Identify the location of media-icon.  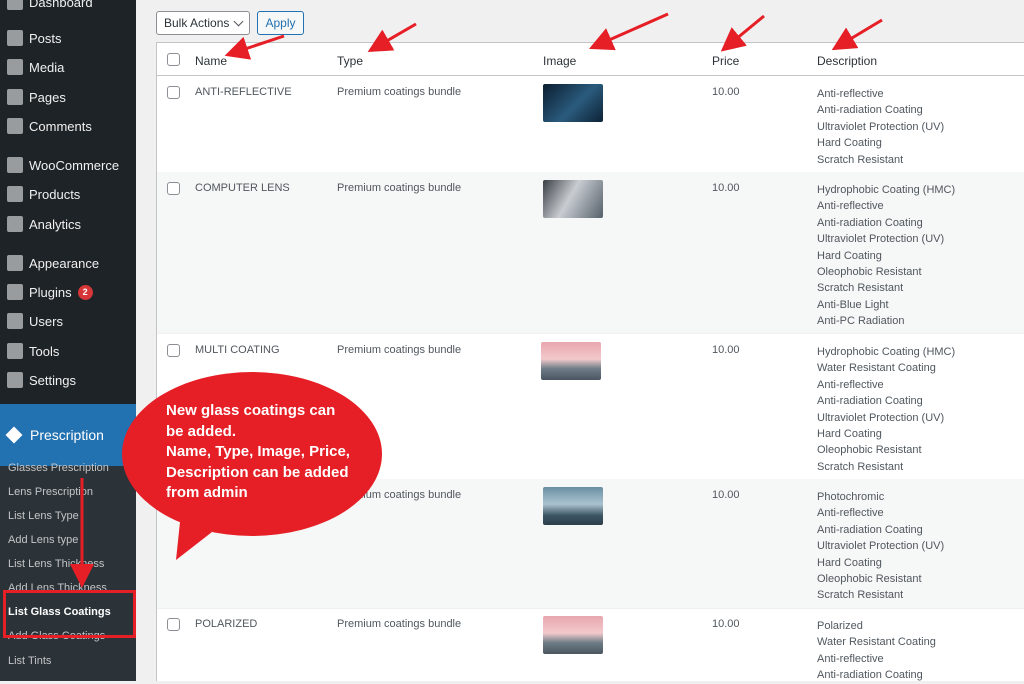
(15, 67).